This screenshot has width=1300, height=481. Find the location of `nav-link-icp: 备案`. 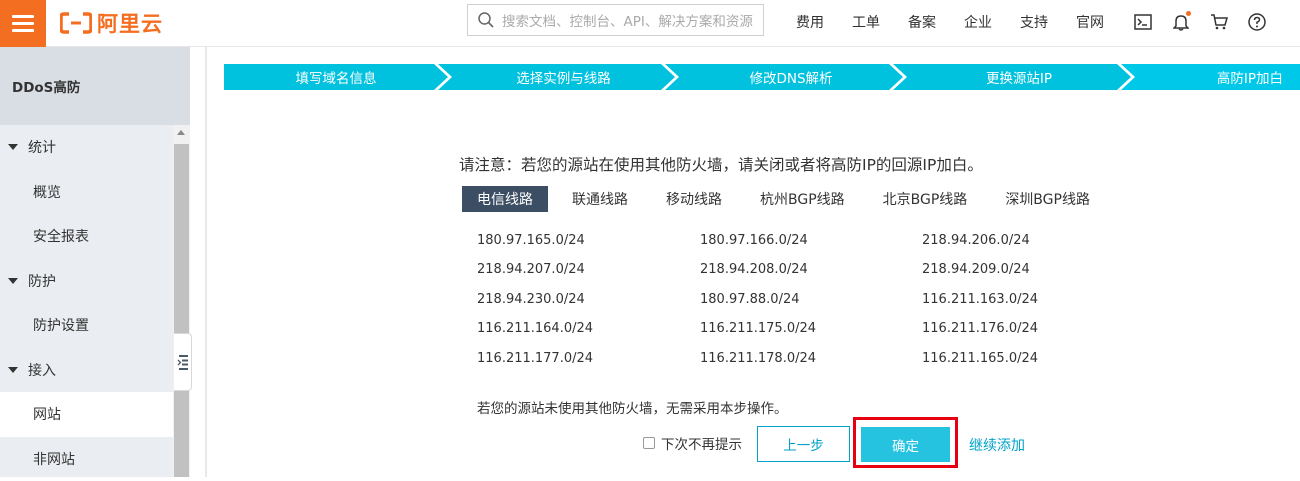

nav-link-icp: 备案 is located at coordinates (922, 22).